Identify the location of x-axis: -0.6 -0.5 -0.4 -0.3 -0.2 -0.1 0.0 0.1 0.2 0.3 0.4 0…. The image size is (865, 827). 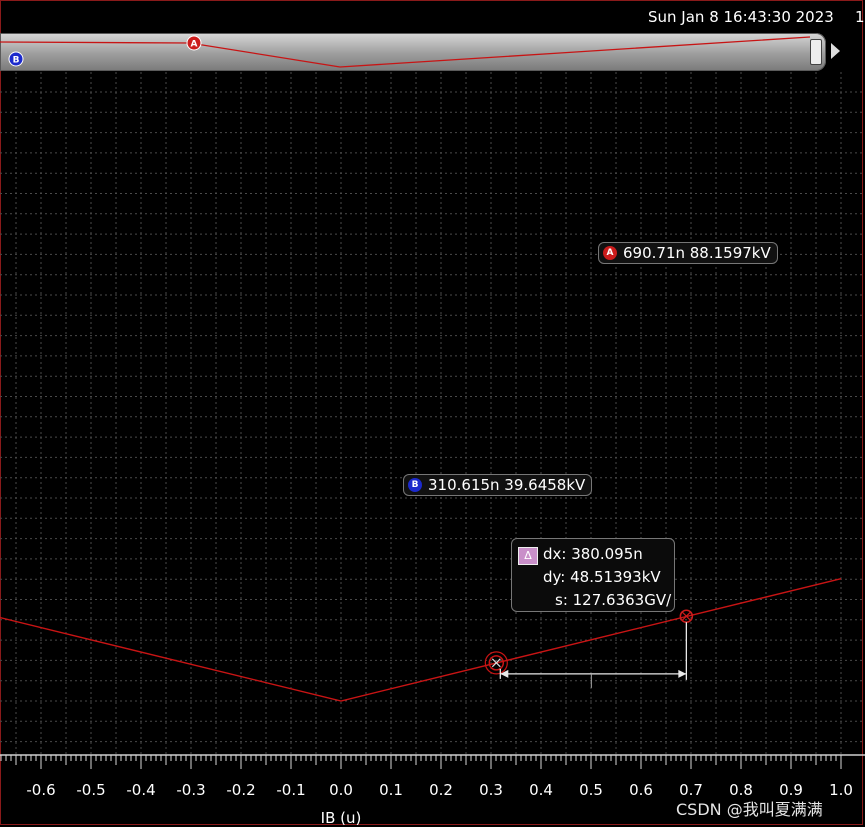
(432, 776).